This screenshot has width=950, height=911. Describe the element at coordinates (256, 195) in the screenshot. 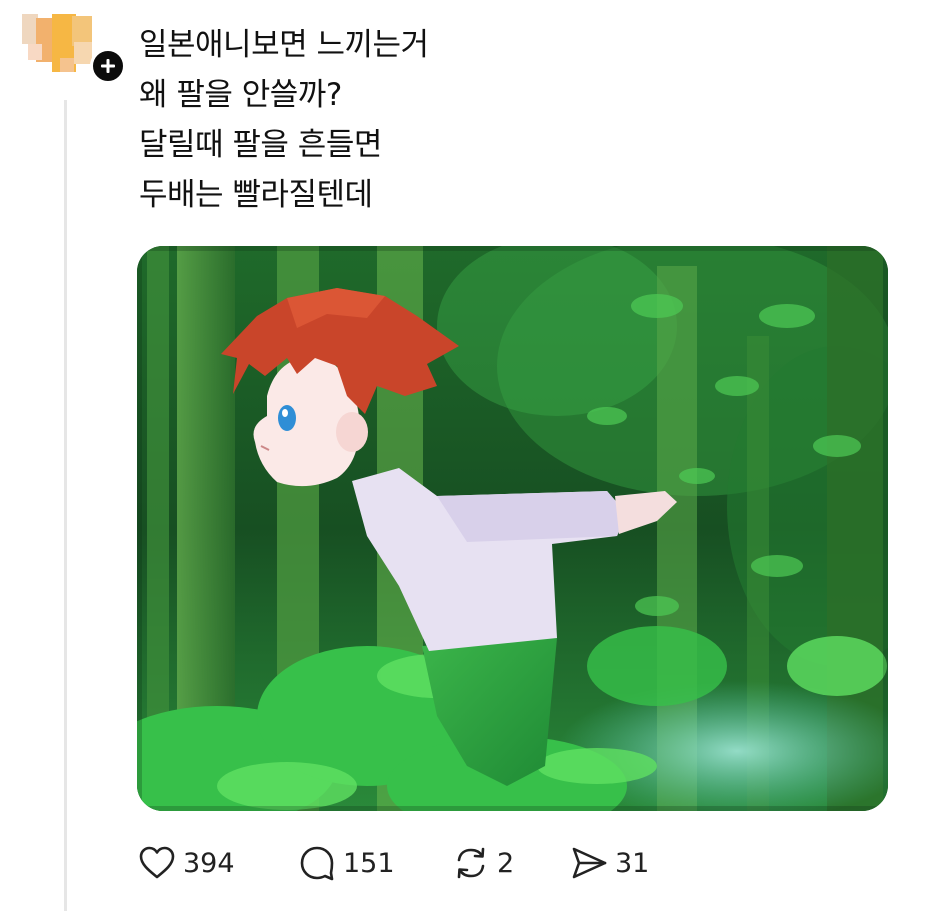

I see `post-line-4: 두배는 빨라질텐데` at that location.